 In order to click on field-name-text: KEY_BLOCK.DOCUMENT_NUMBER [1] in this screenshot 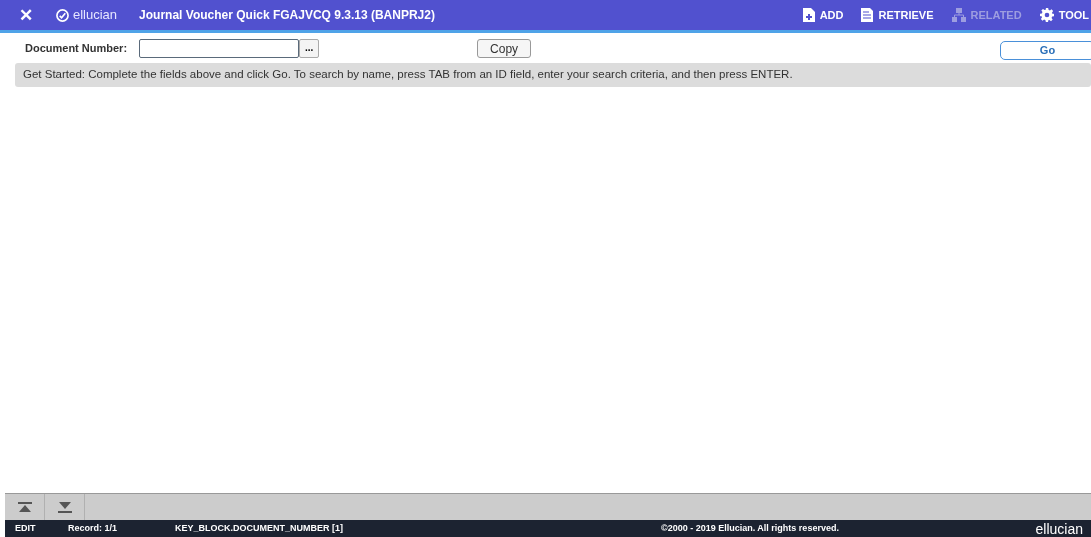, I will do `click(259, 528)`.